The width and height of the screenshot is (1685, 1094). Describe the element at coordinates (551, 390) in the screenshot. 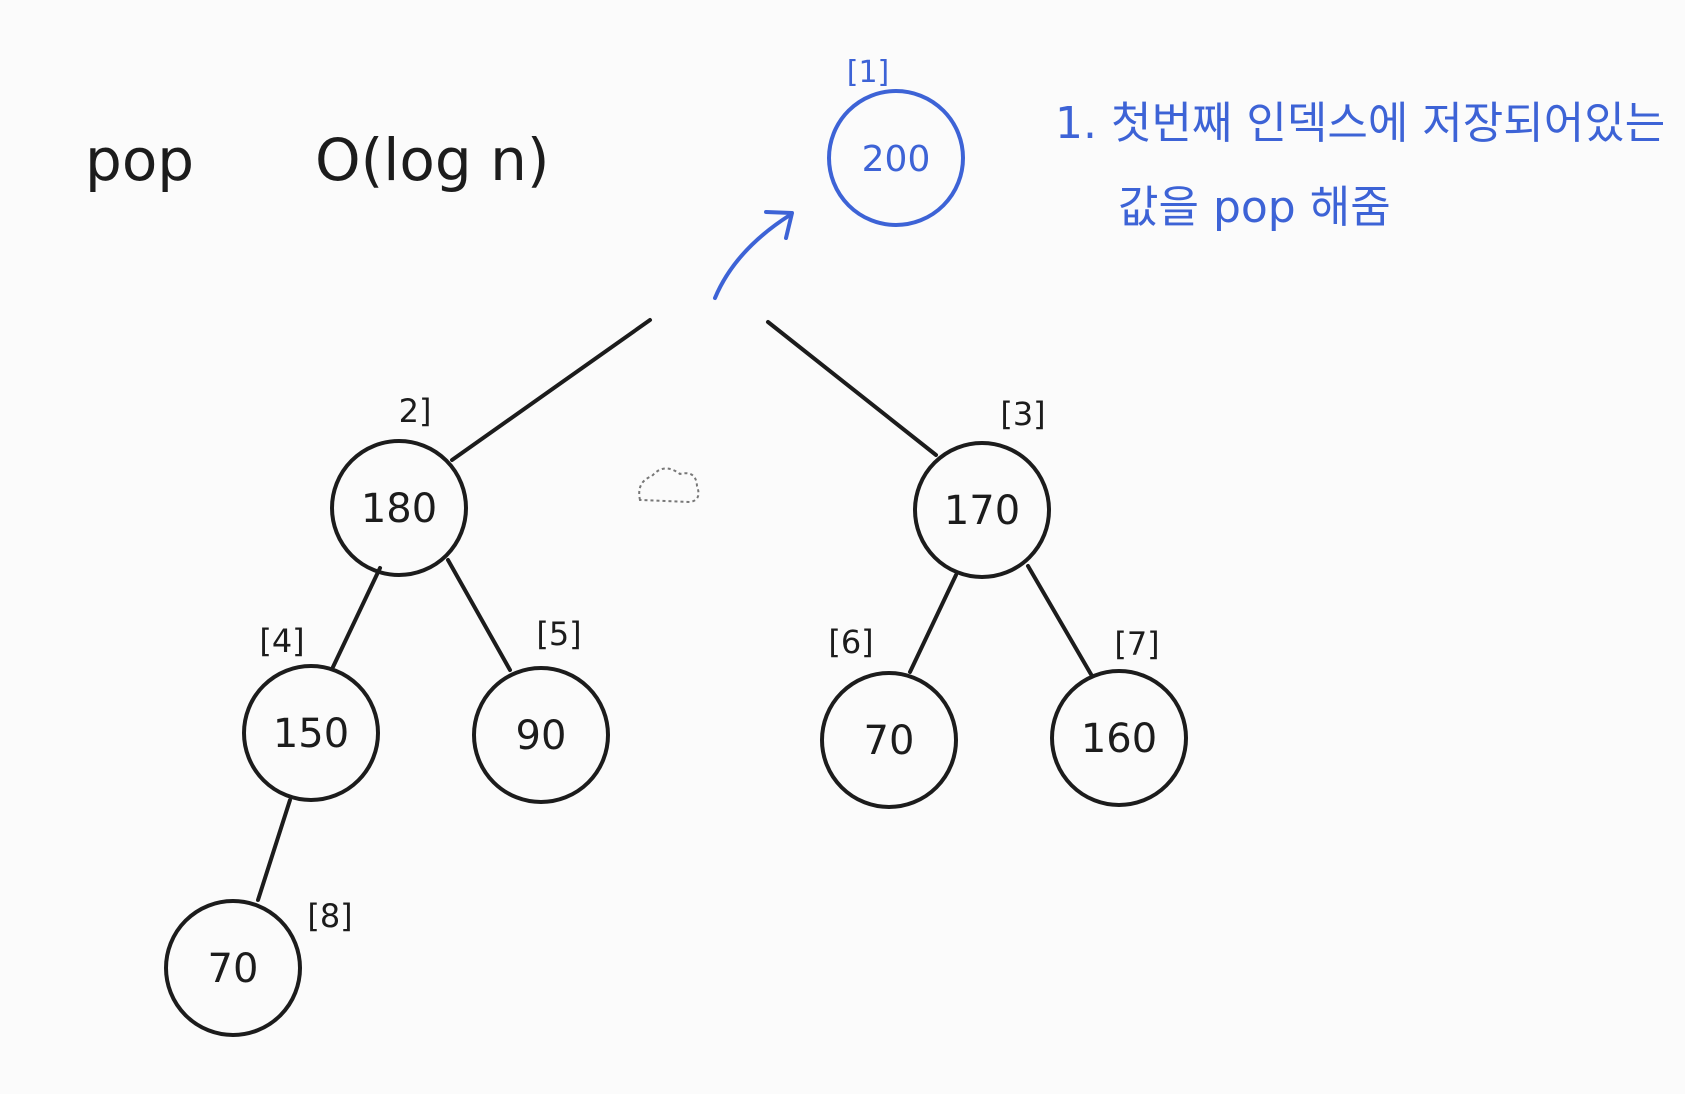

I see `edge-root-n2` at that location.